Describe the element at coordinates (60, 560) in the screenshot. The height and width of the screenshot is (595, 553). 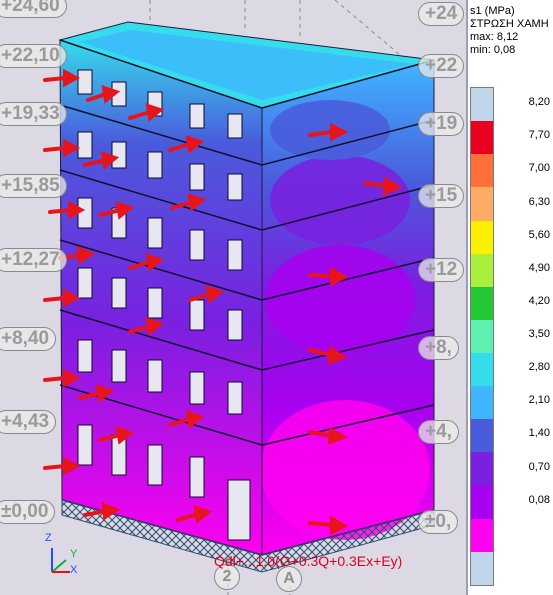
I see `axis-triad` at that location.